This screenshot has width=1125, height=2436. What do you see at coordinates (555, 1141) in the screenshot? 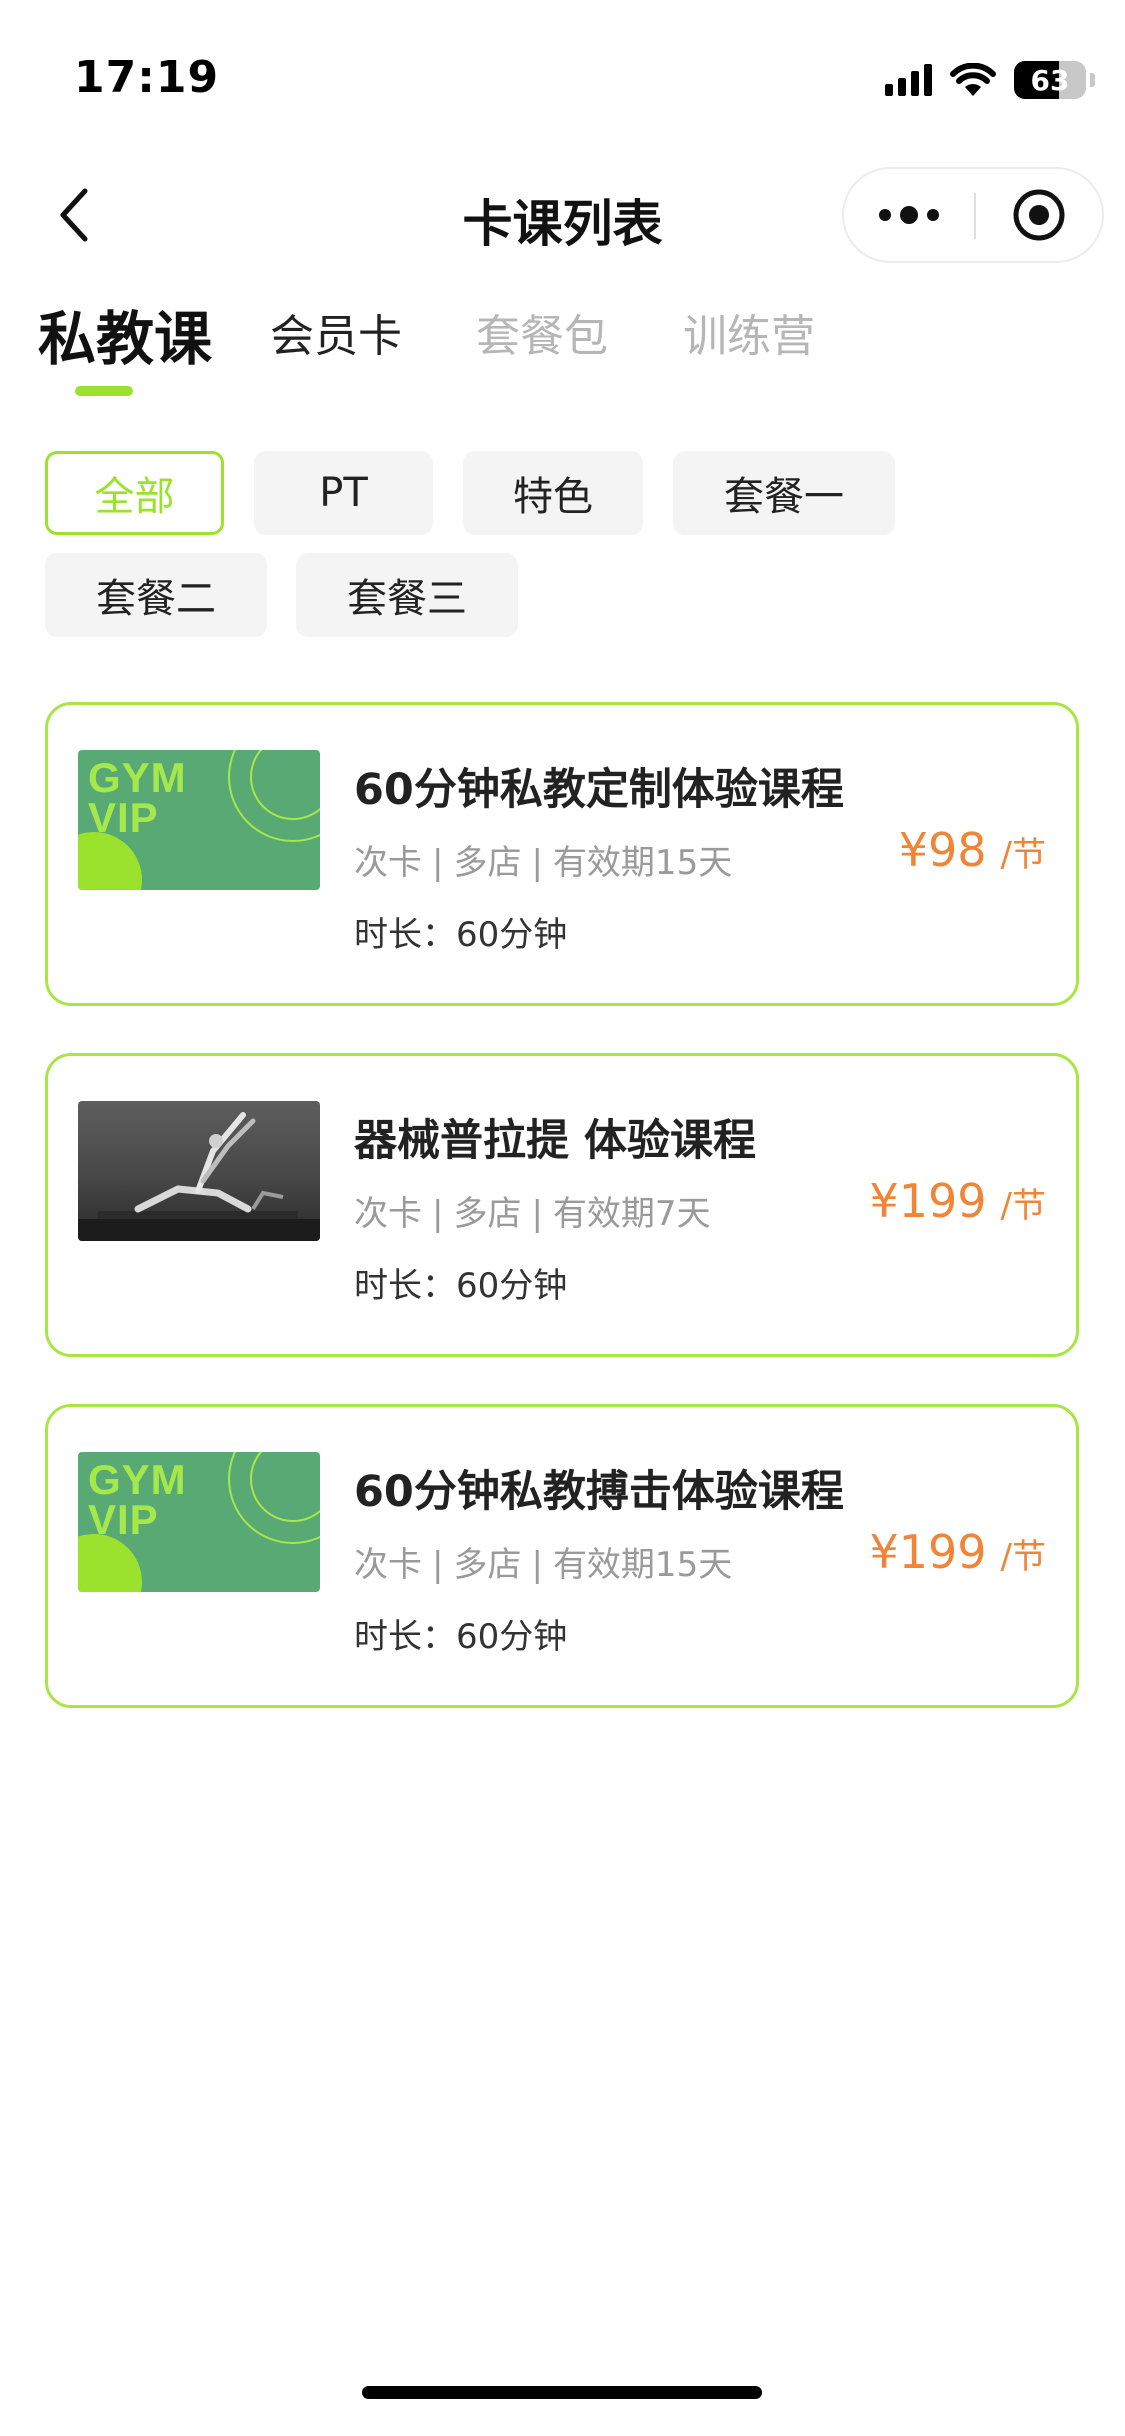
I see `course-title: 器械普拉提 体验课程` at bounding box center [555, 1141].